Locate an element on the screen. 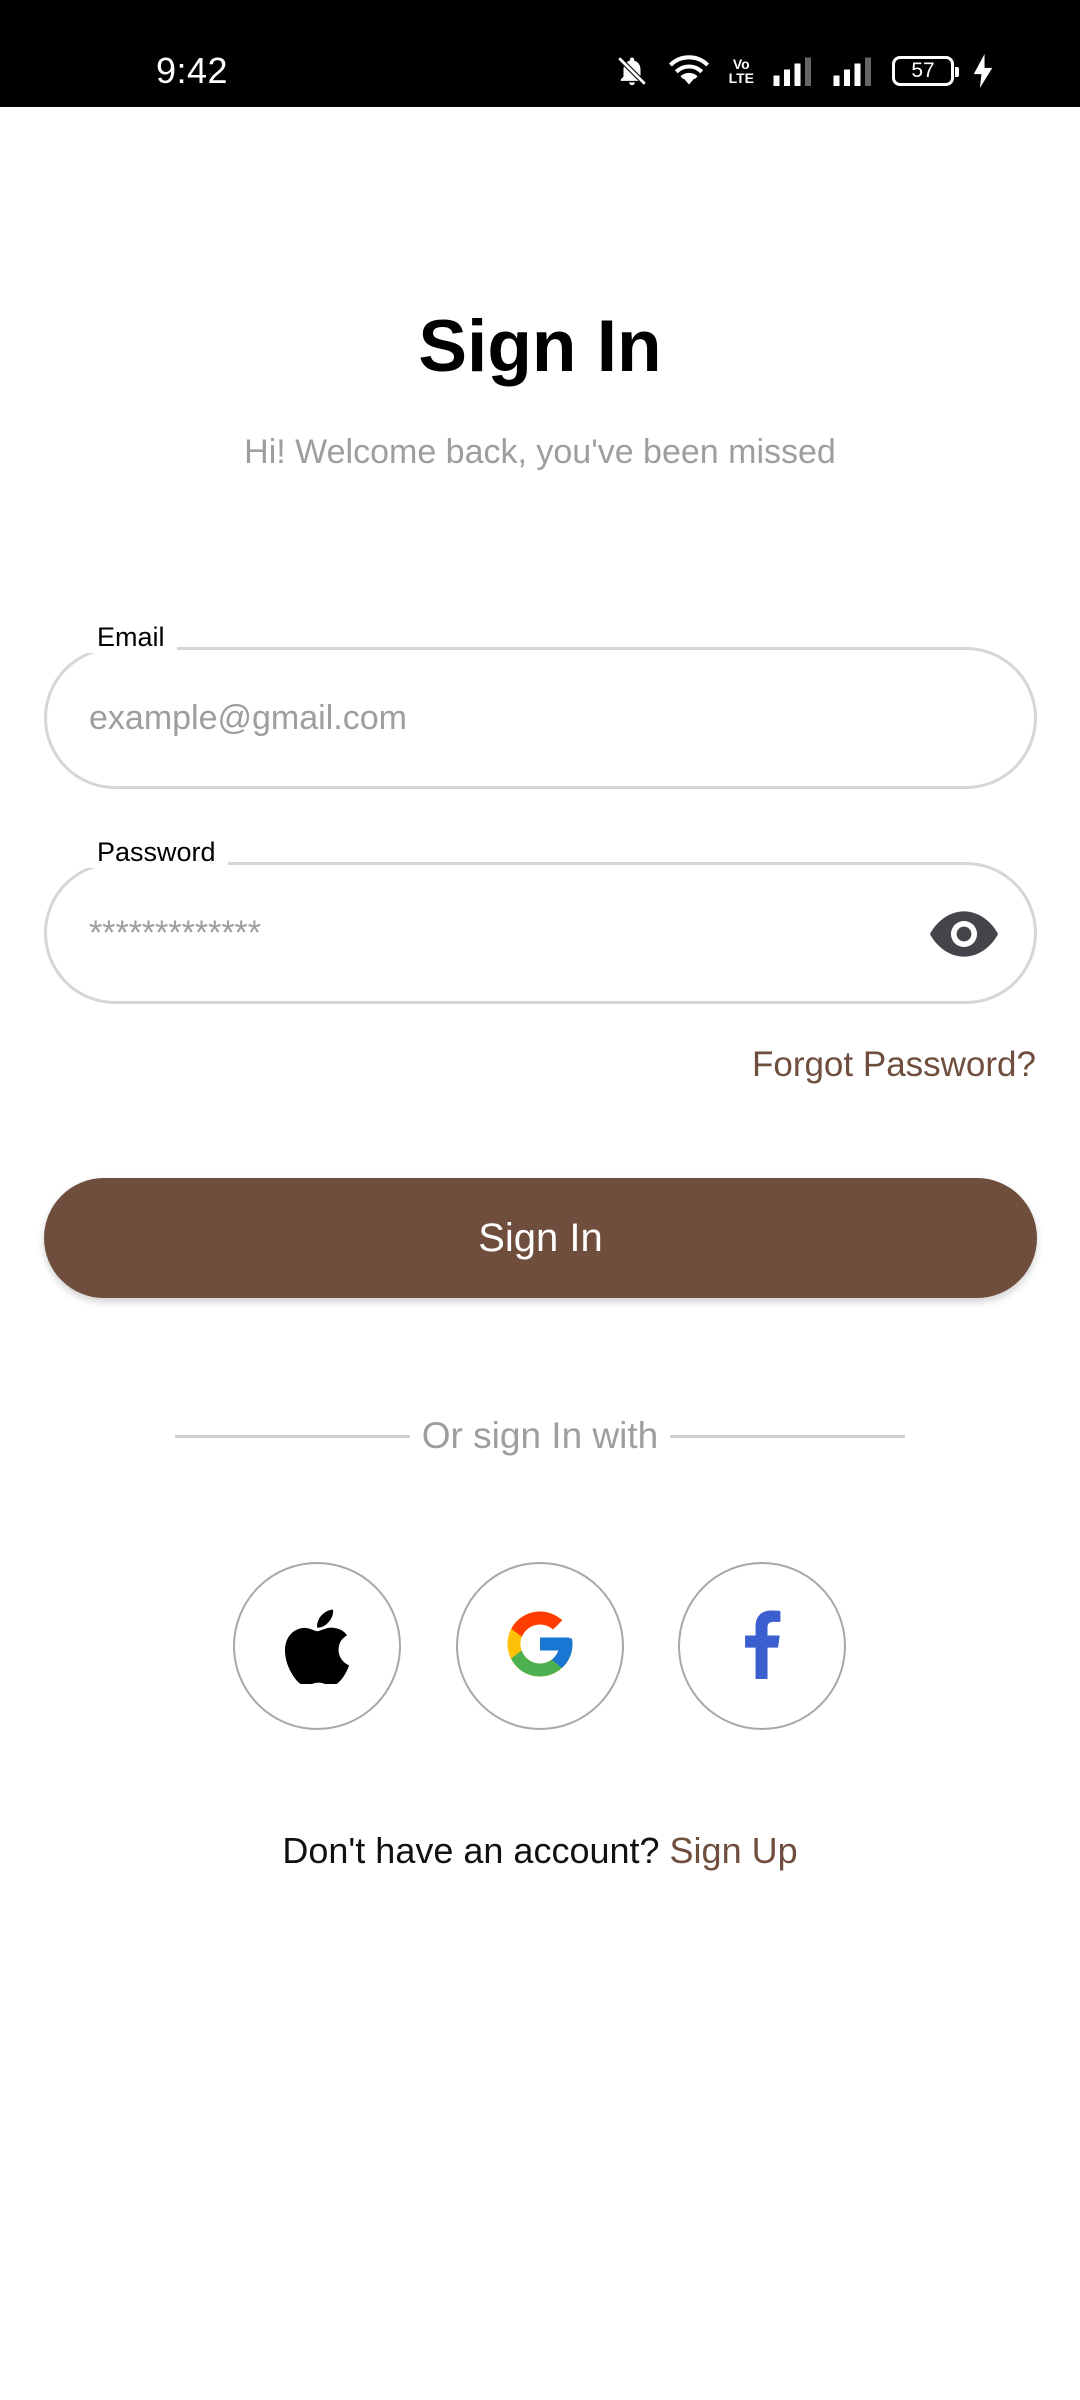 The width and height of the screenshot is (1080, 2400). facebook-icon is located at coordinates (762, 1646).